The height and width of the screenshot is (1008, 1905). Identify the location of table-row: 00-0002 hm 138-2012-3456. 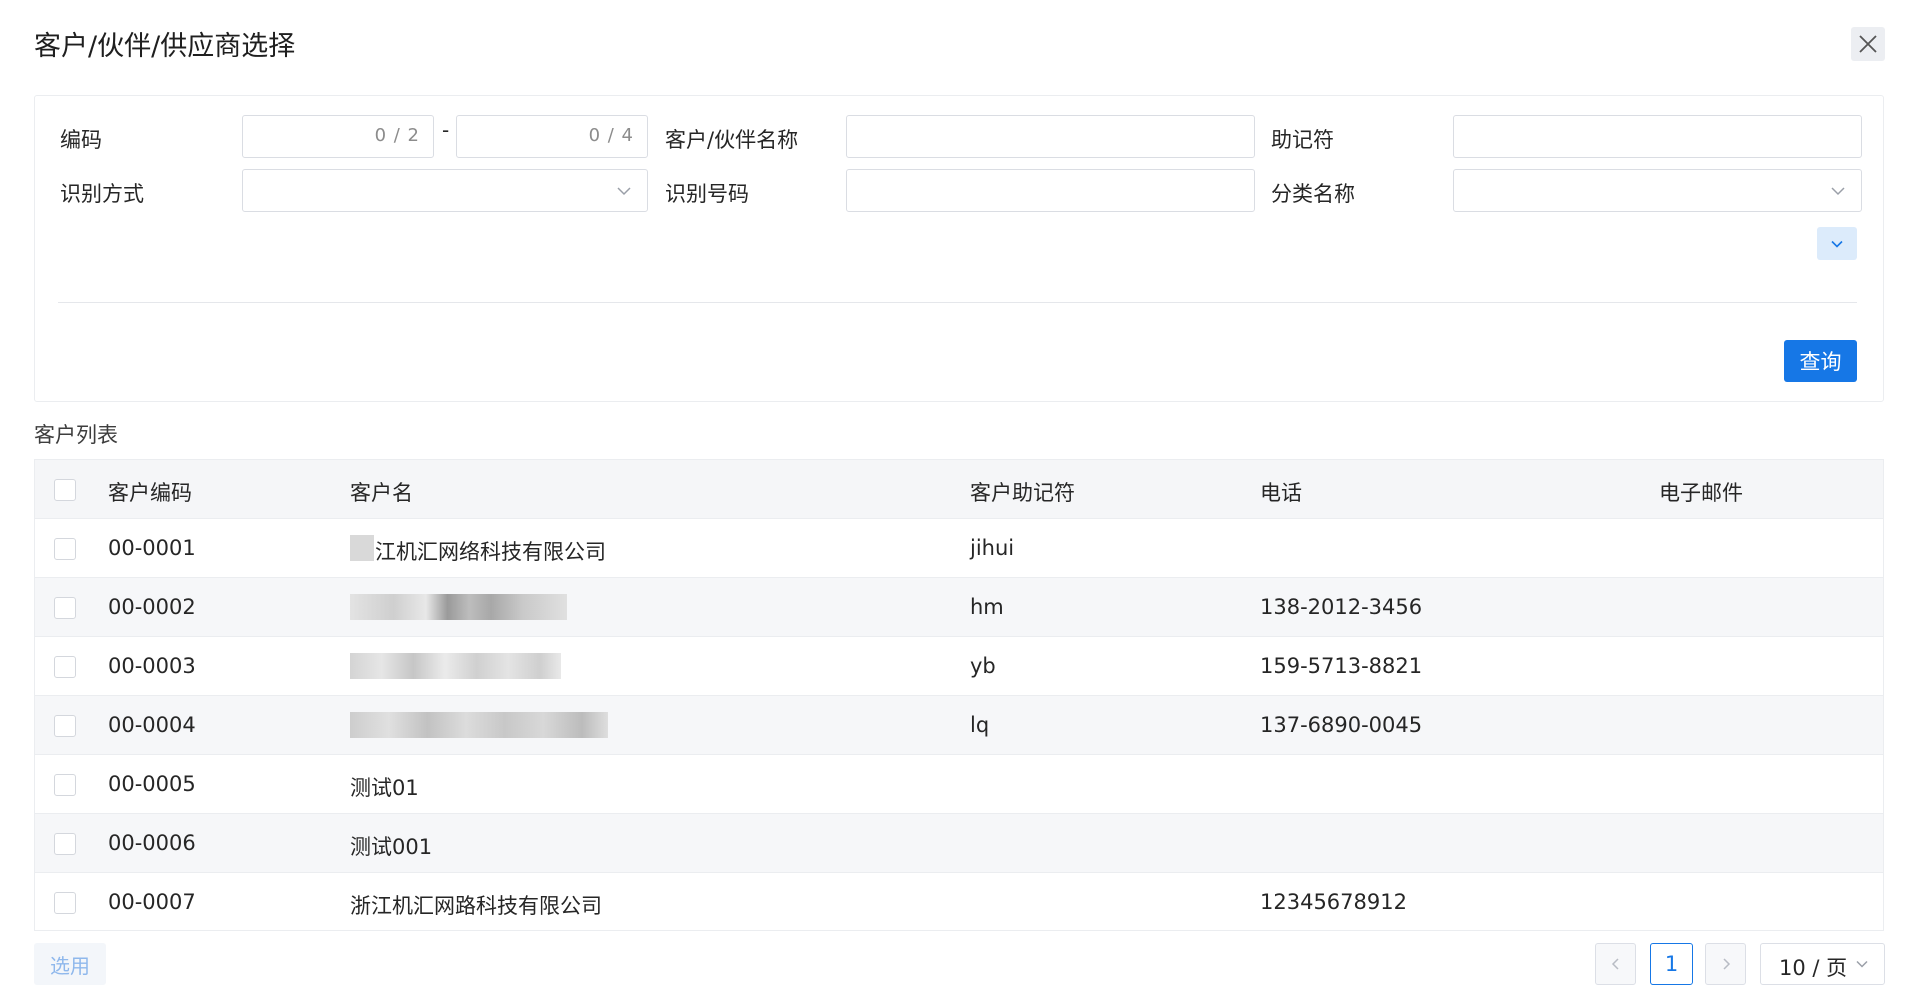
(959, 607).